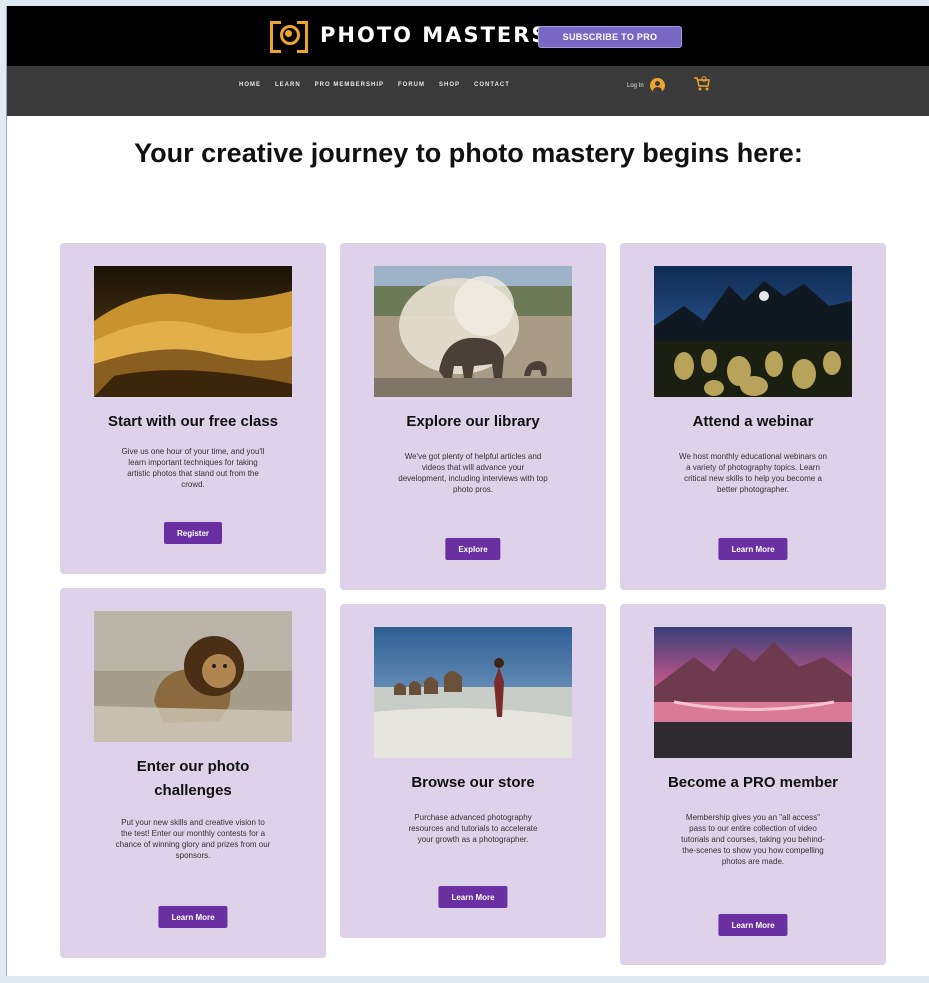  I want to click on login-label: Log In, so click(635, 85).